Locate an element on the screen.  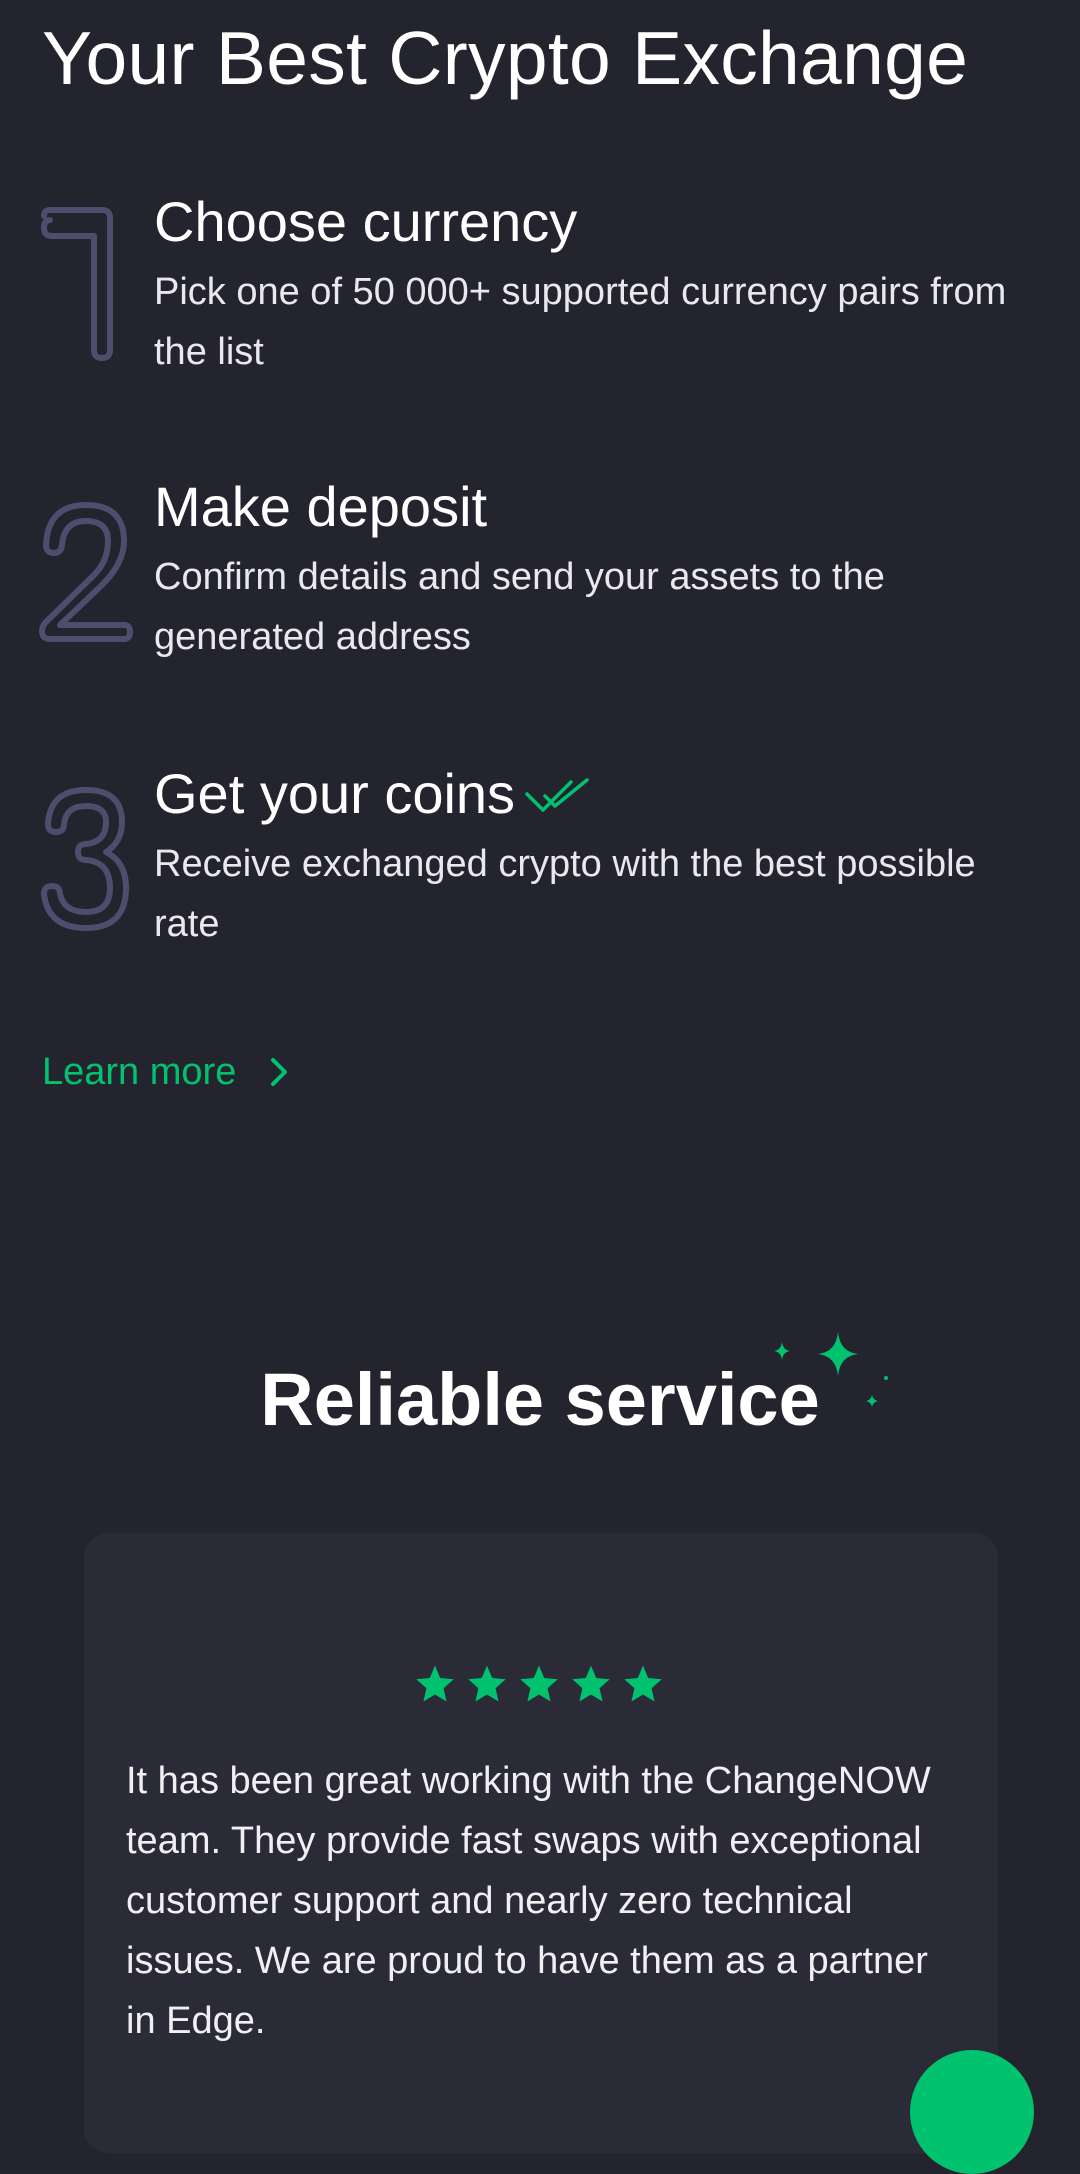
chat-button is located at coordinates (972, 2112).